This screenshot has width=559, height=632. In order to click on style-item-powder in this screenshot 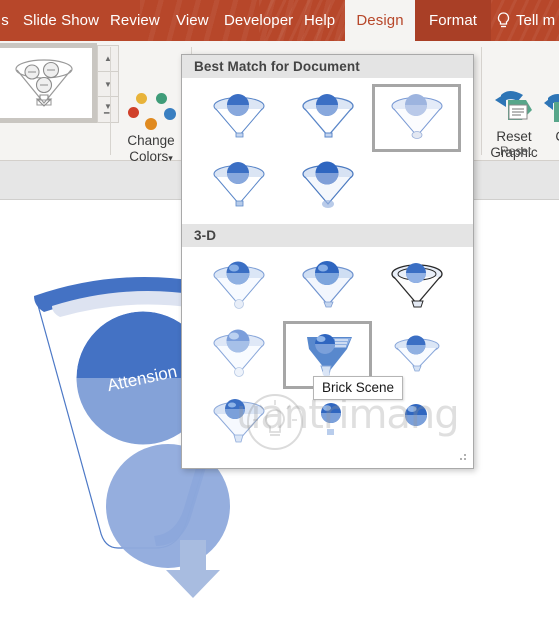, I will do `click(238, 355)`.